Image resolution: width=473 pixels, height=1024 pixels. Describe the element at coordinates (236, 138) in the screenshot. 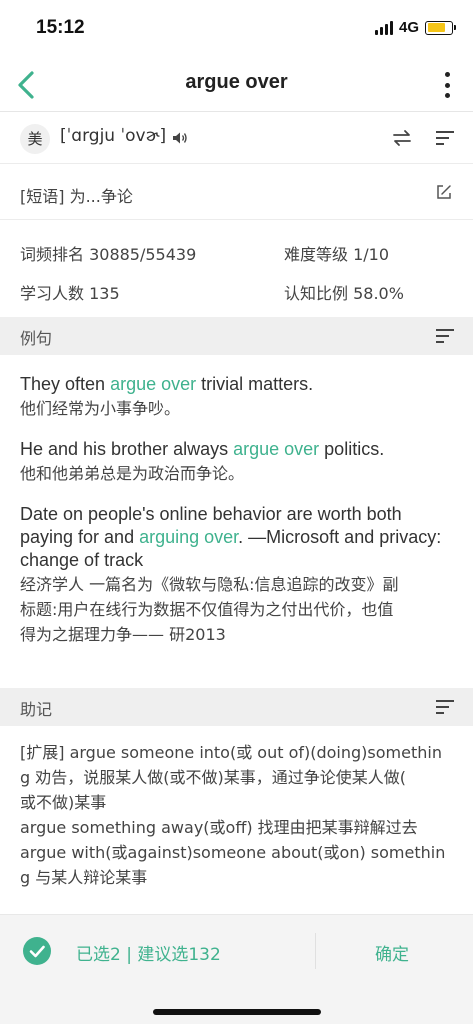

I see `phonetic-row: 美 [ˈɑrgju ˈovɚ]` at that location.